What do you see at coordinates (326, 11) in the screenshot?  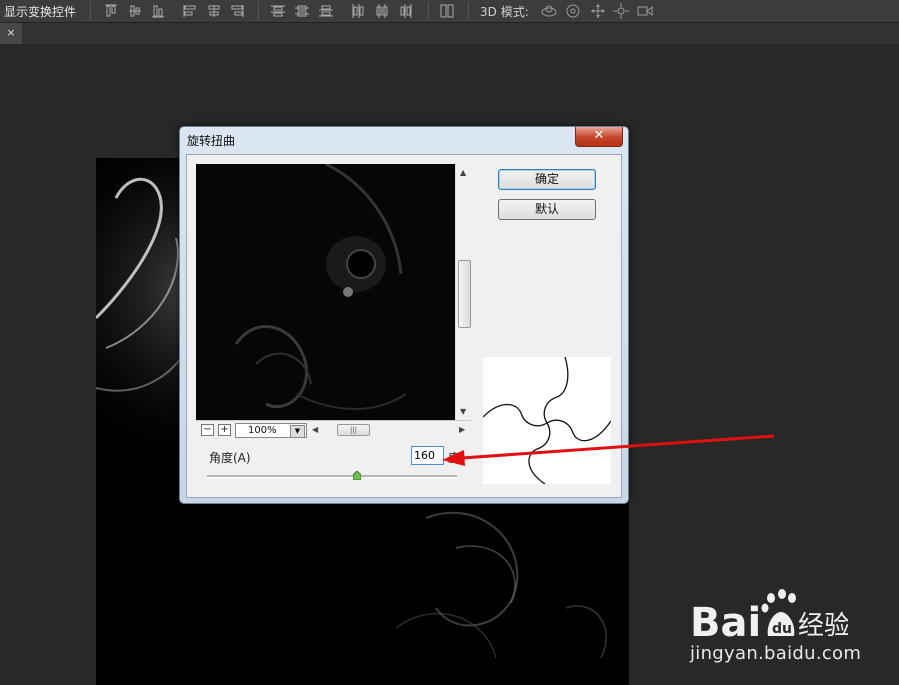 I see `distribute-bottom-edges-icon` at bounding box center [326, 11].